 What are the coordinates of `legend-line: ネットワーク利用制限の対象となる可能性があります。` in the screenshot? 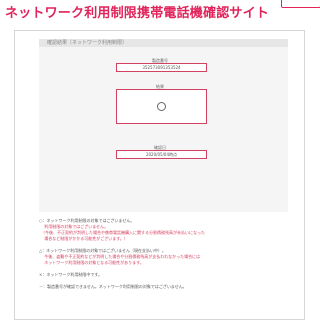 It's located at (91, 262).